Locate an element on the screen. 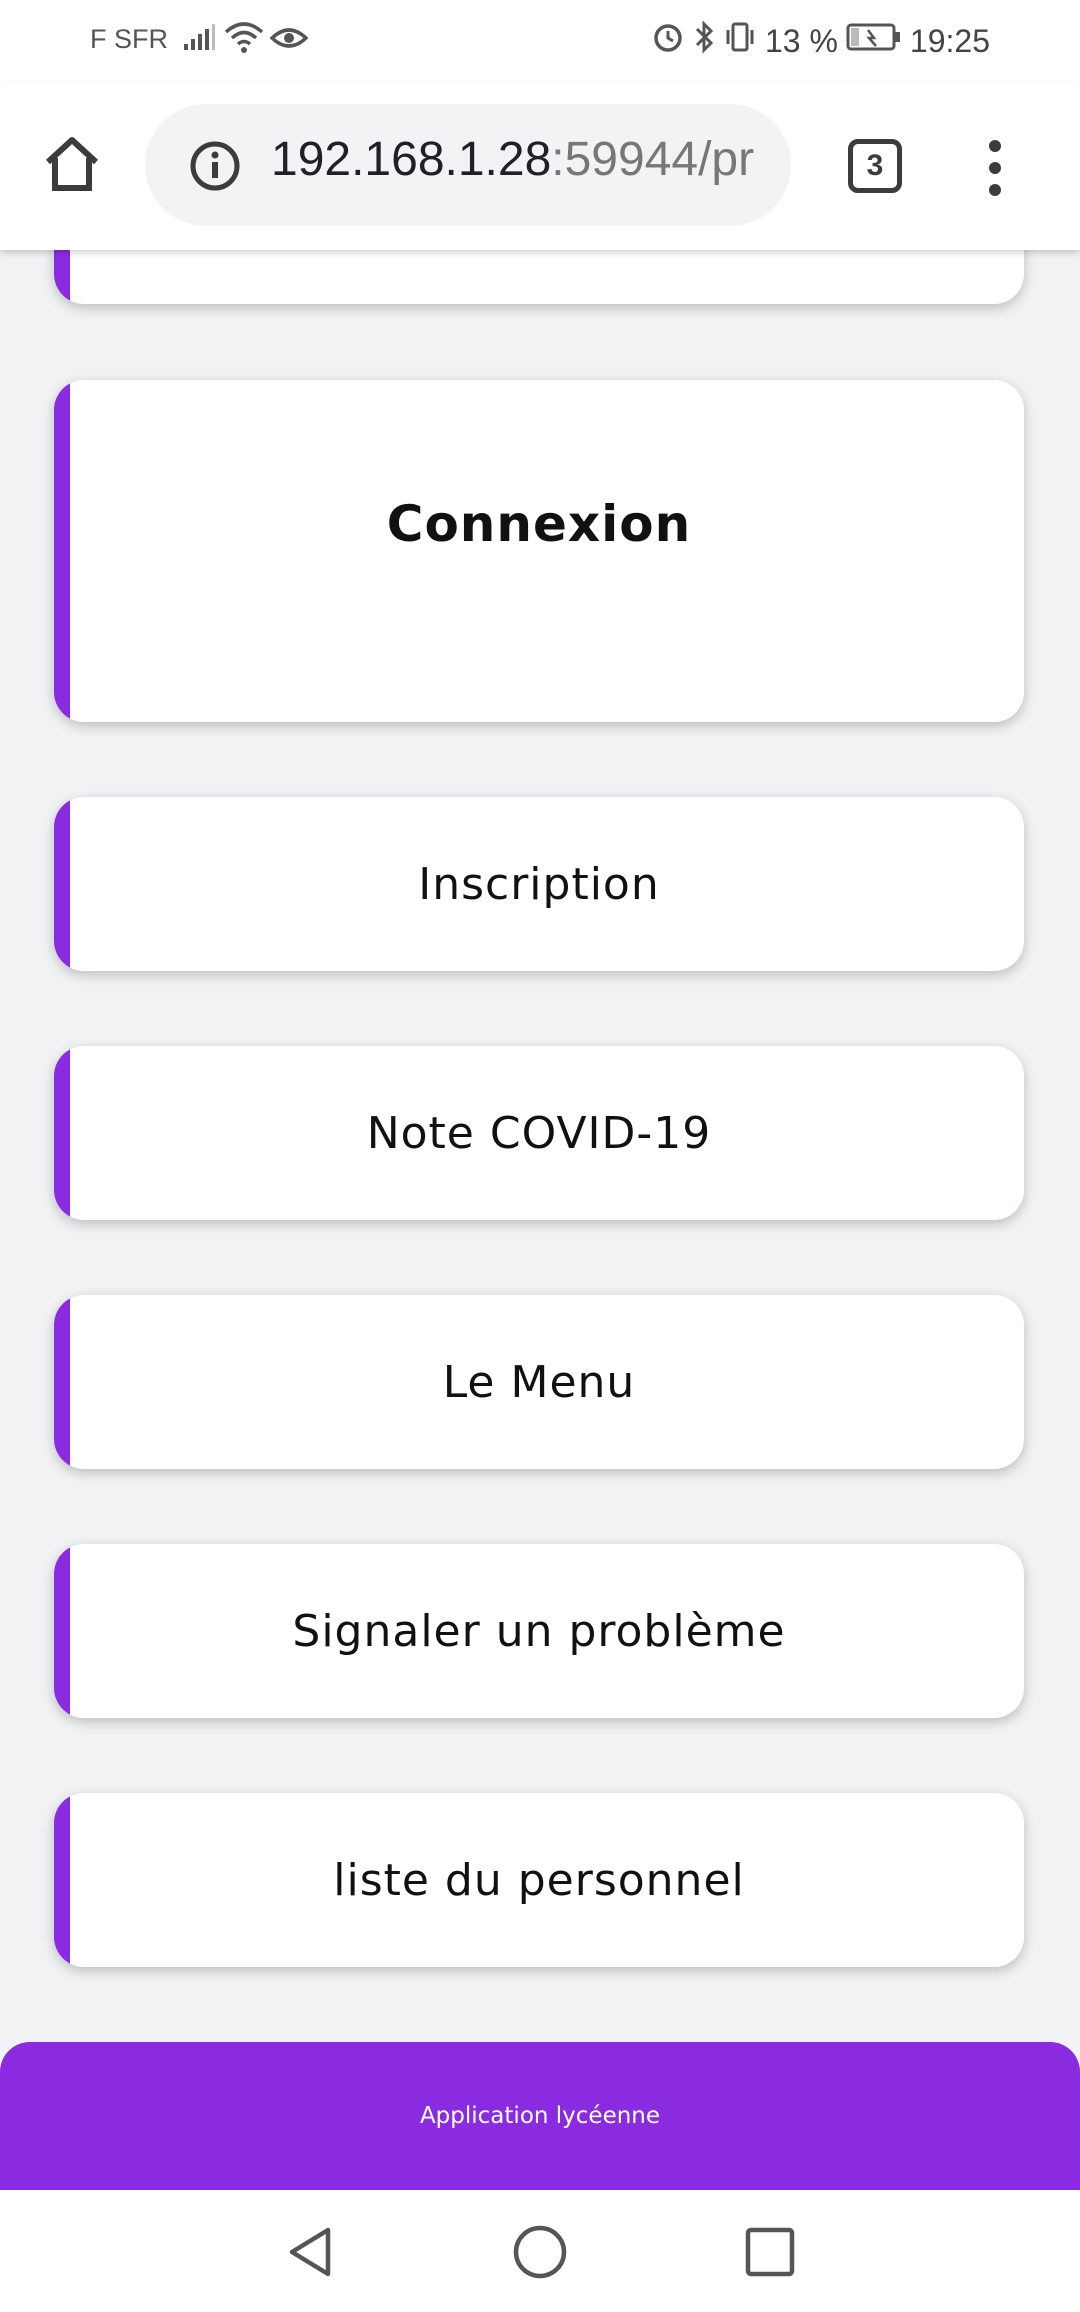  menu-item-label: Note COVID-19 is located at coordinates (539, 1133).